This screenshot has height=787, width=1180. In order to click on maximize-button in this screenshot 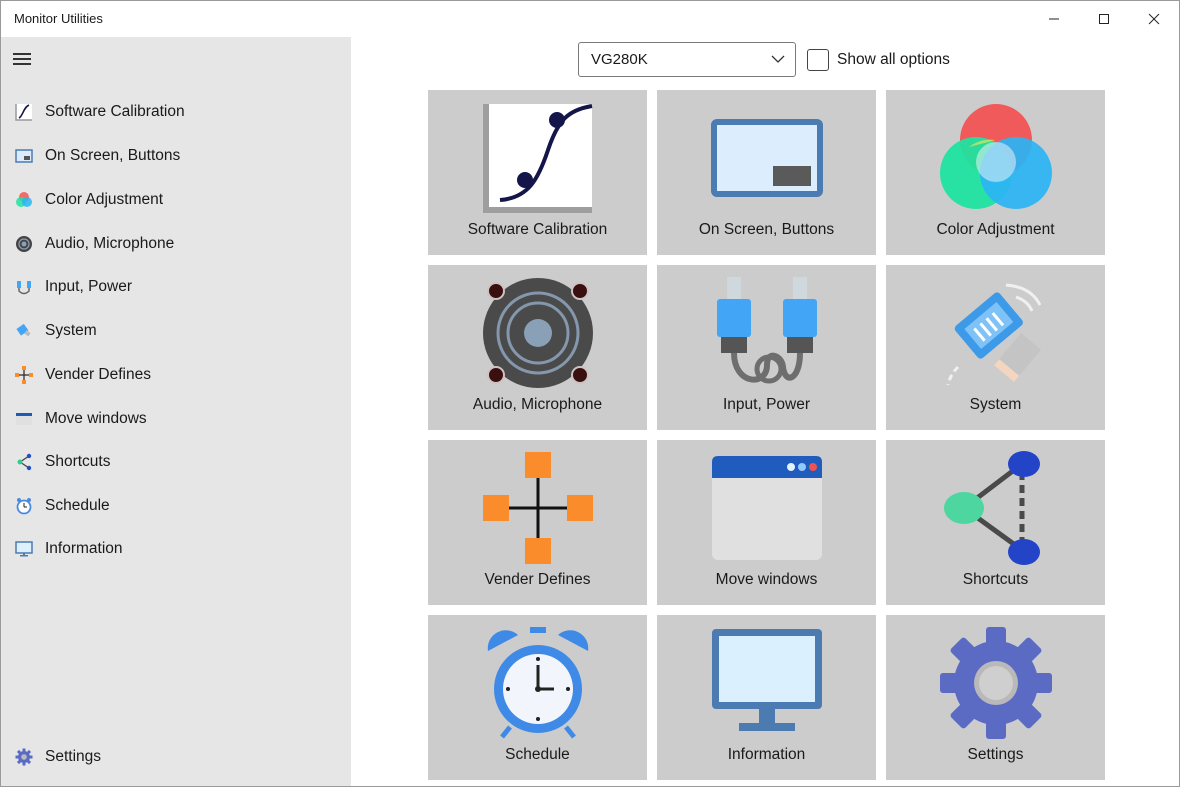, I will do `click(1104, 19)`.